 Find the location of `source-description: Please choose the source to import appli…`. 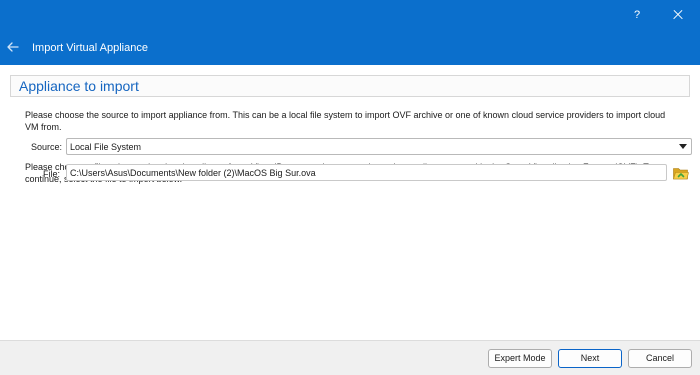

source-description: Please choose the source to import appli… is located at coordinates (345, 121).